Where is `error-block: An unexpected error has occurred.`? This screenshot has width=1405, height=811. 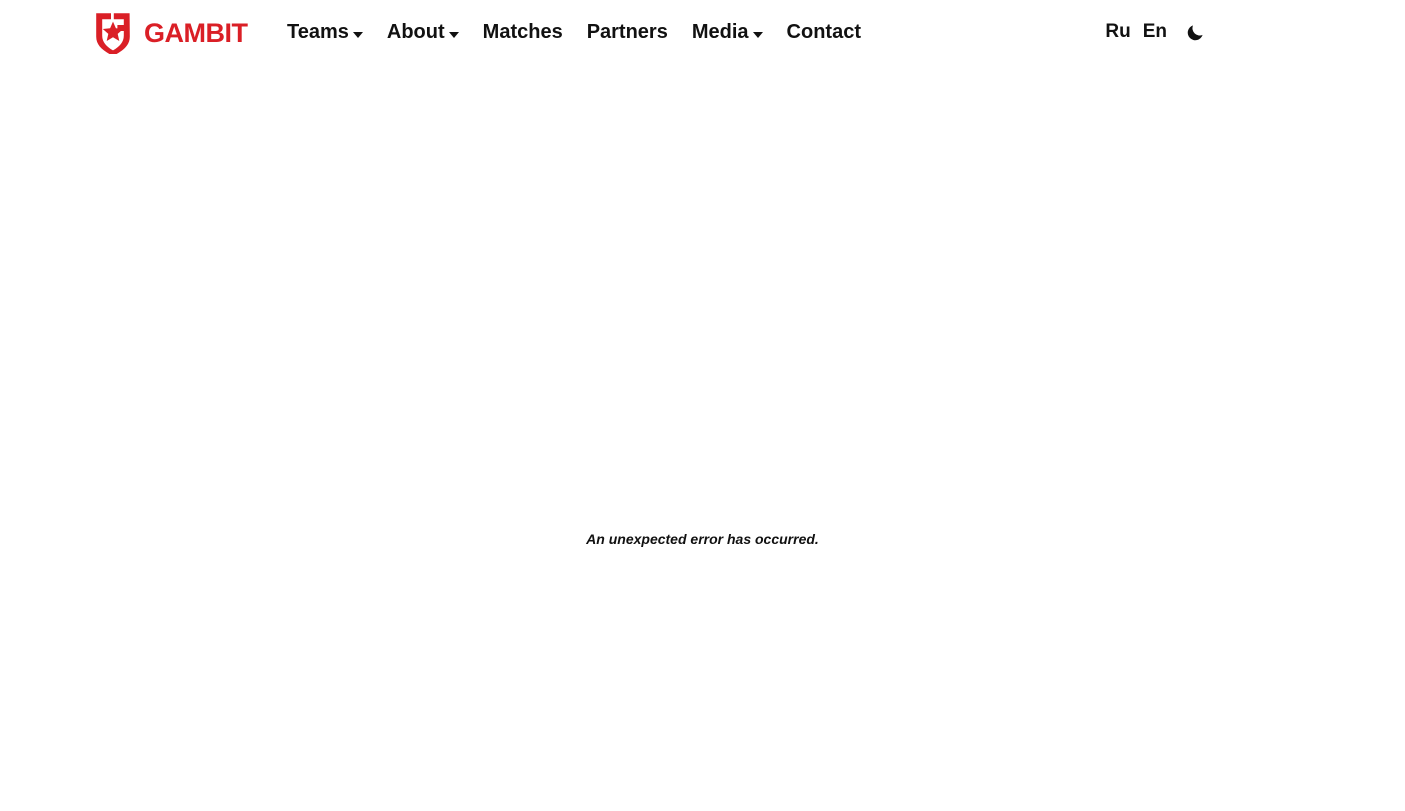
error-block: An unexpected error has occurred. is located at coordinates (702, 539).